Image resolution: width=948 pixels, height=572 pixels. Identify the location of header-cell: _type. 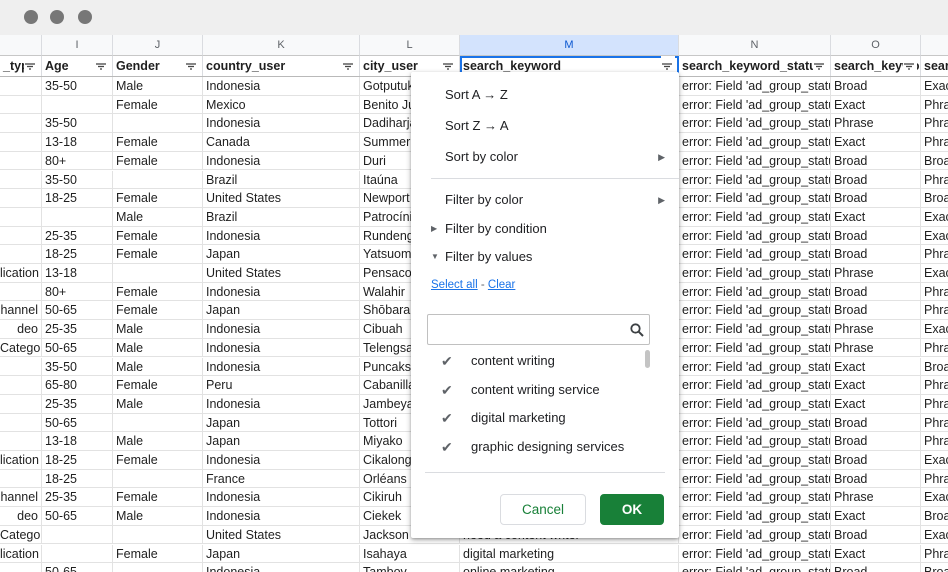
(21, 66).